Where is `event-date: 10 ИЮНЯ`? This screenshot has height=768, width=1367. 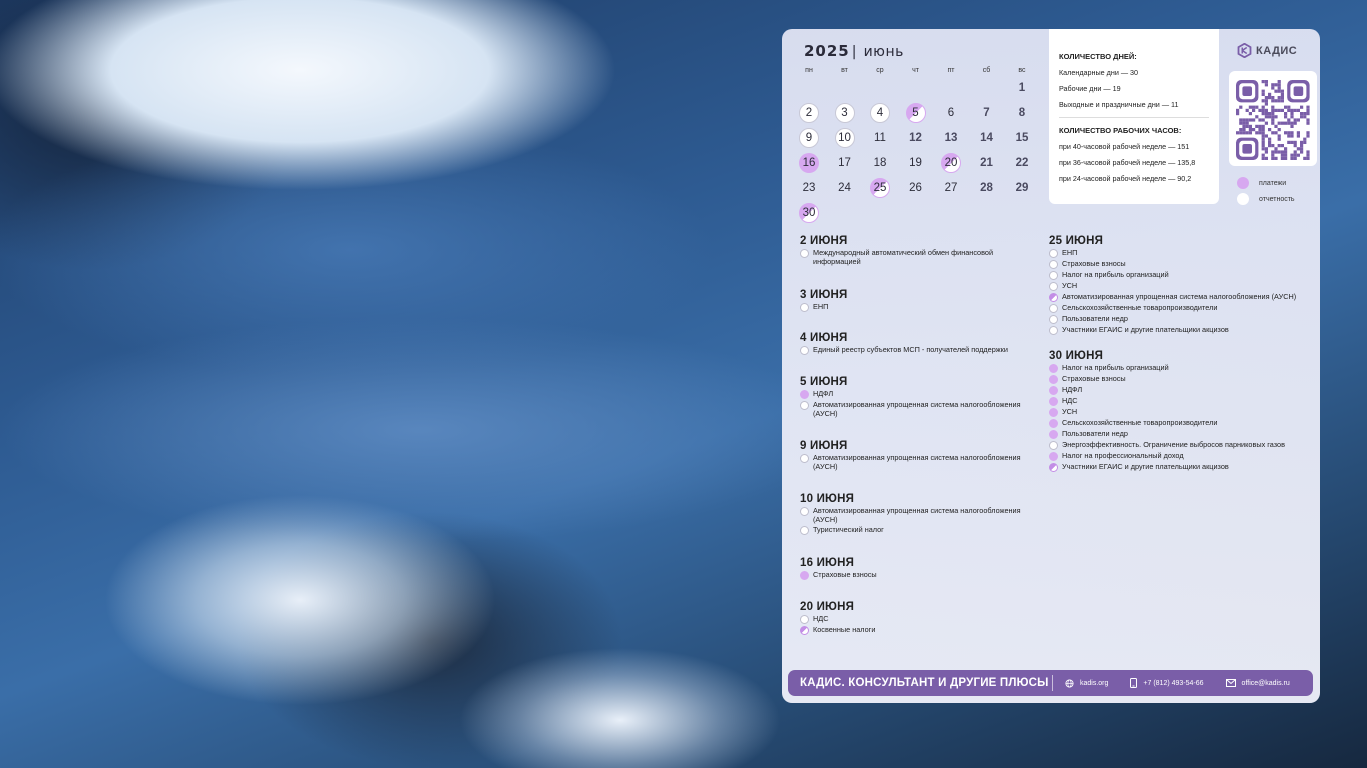 event-date: 10 ИЮНЯ is located at coordinates (827, 499).